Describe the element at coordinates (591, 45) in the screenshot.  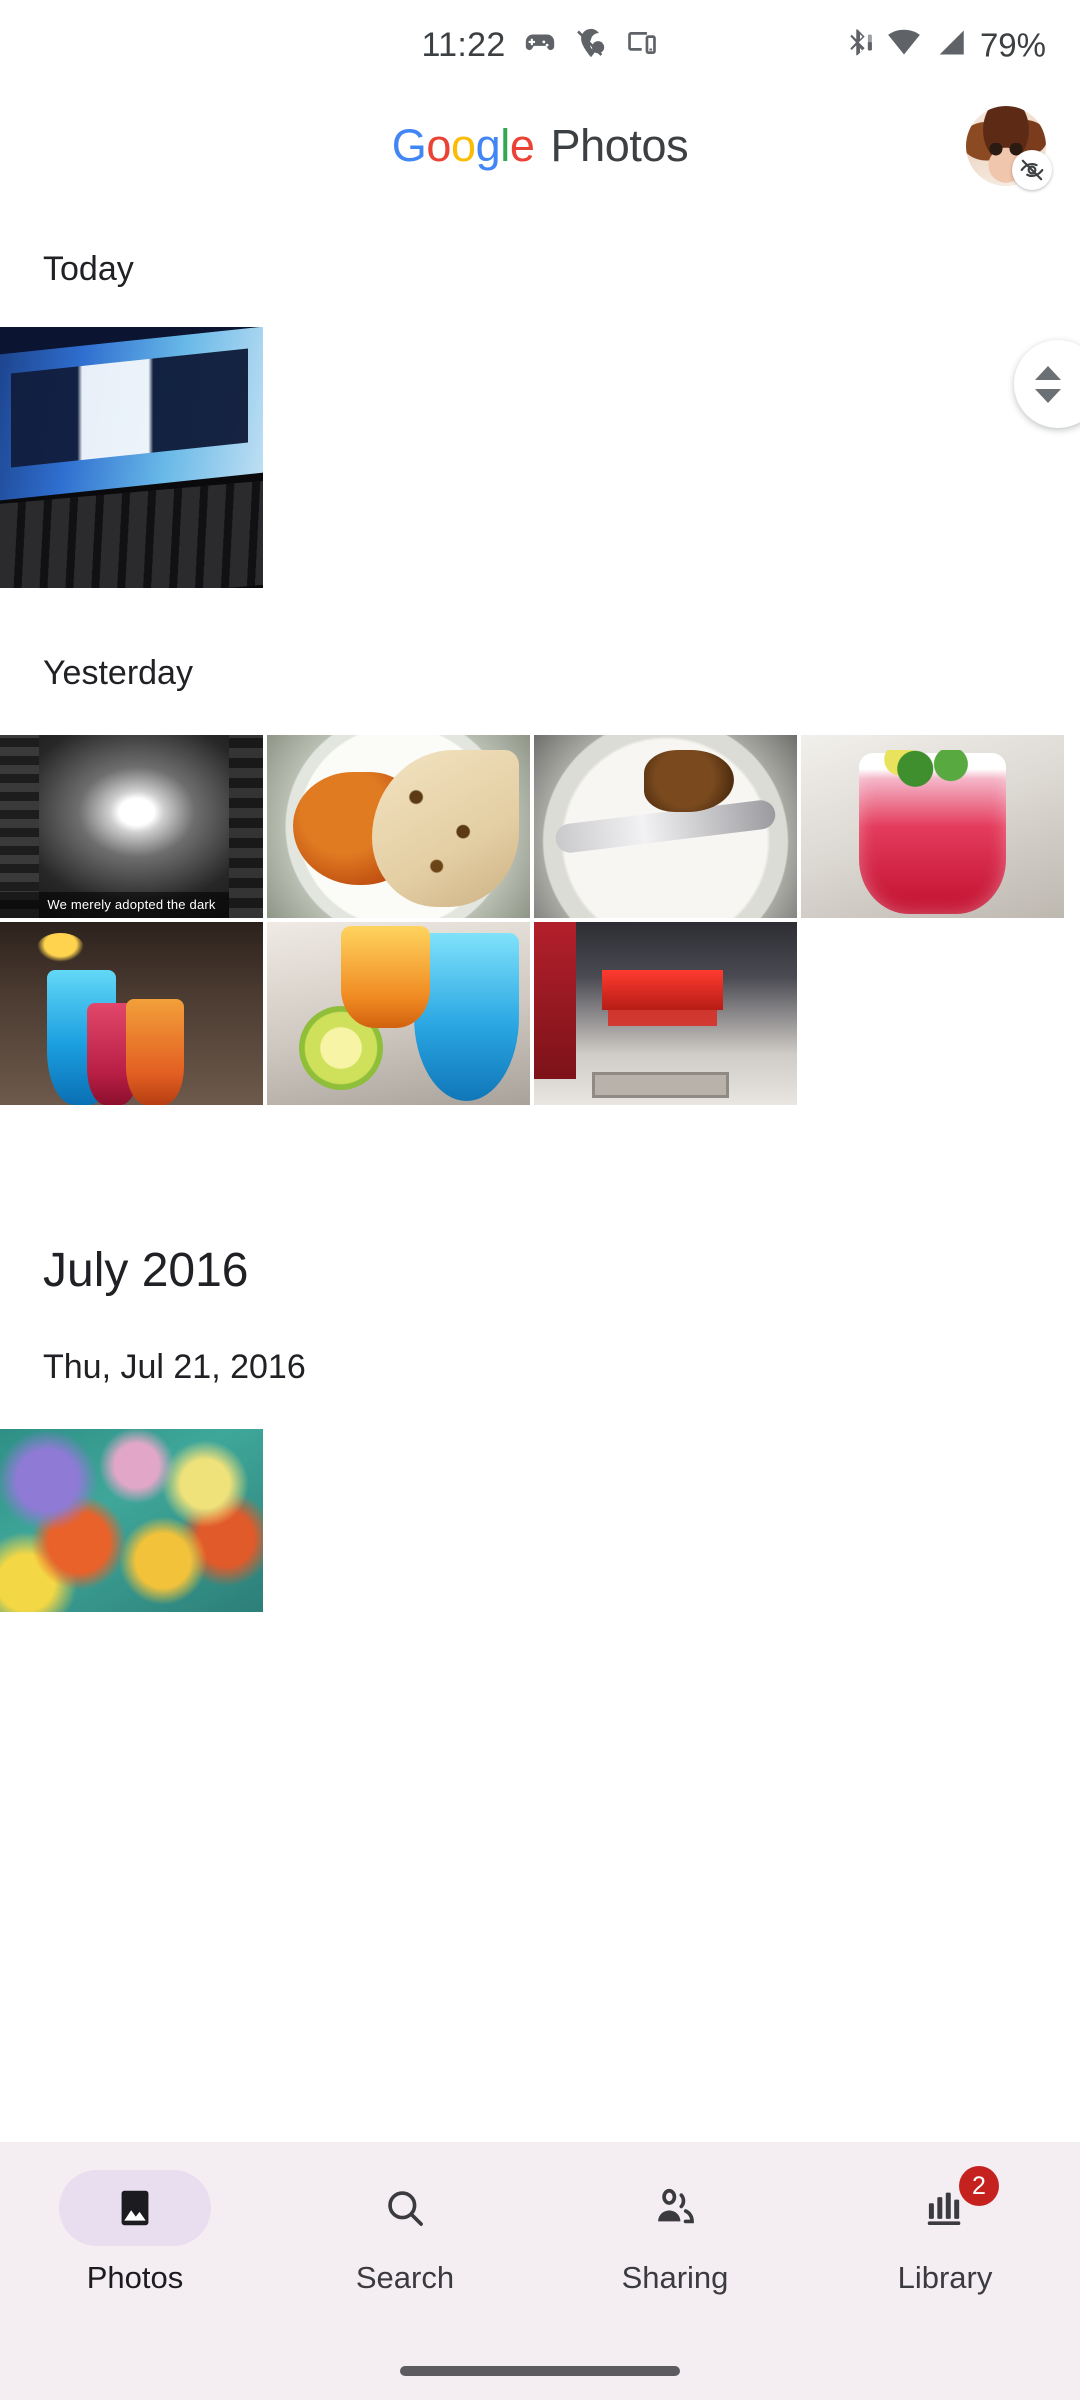
I see `location-off-icon` at that location.